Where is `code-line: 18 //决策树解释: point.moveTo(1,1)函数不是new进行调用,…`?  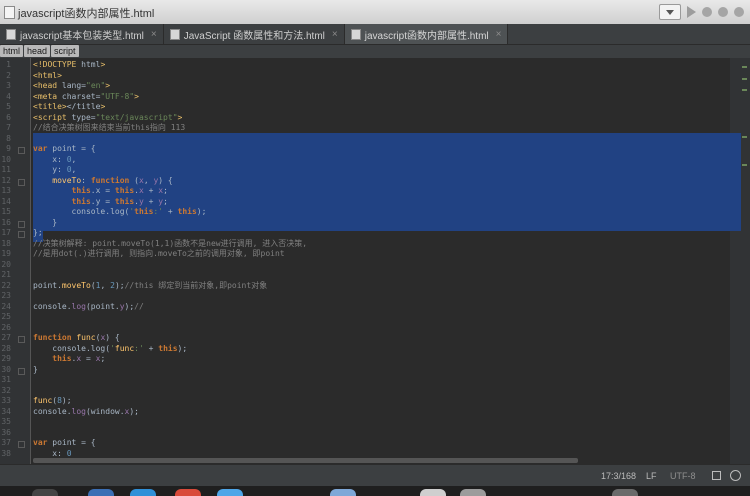 code-line: 18 //决策树解释: point.moveTo(1,1)函数不是new进行调用,… is located at coordinates (365, 244).